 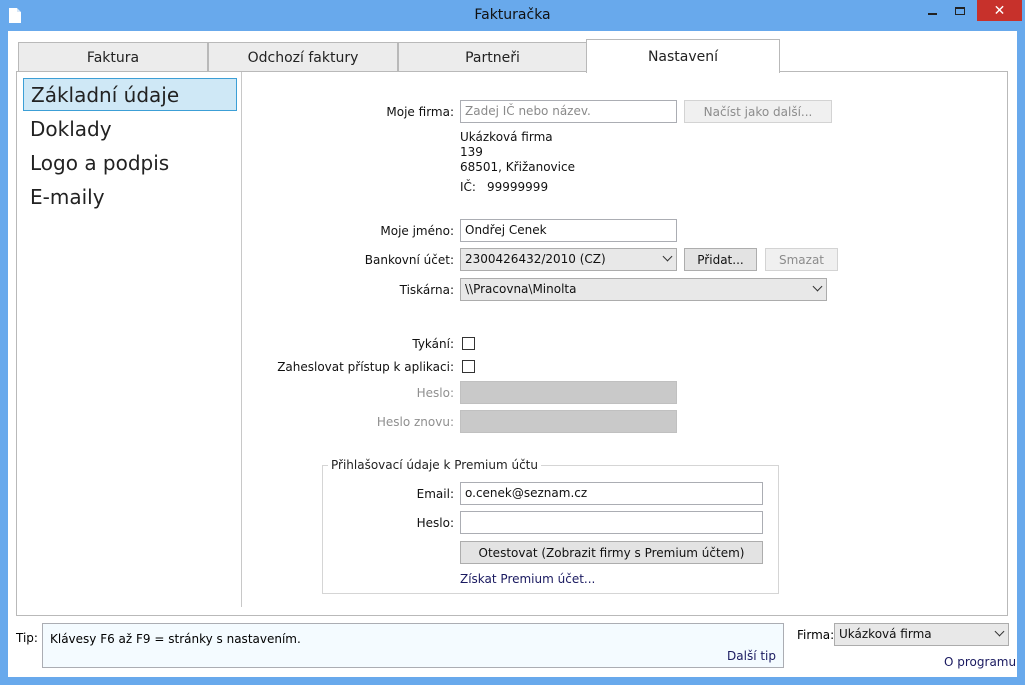 What do you see at coordinates (611, 522) in the screenshot?
I see `premium-password-input` at bounding box center [611, 522].